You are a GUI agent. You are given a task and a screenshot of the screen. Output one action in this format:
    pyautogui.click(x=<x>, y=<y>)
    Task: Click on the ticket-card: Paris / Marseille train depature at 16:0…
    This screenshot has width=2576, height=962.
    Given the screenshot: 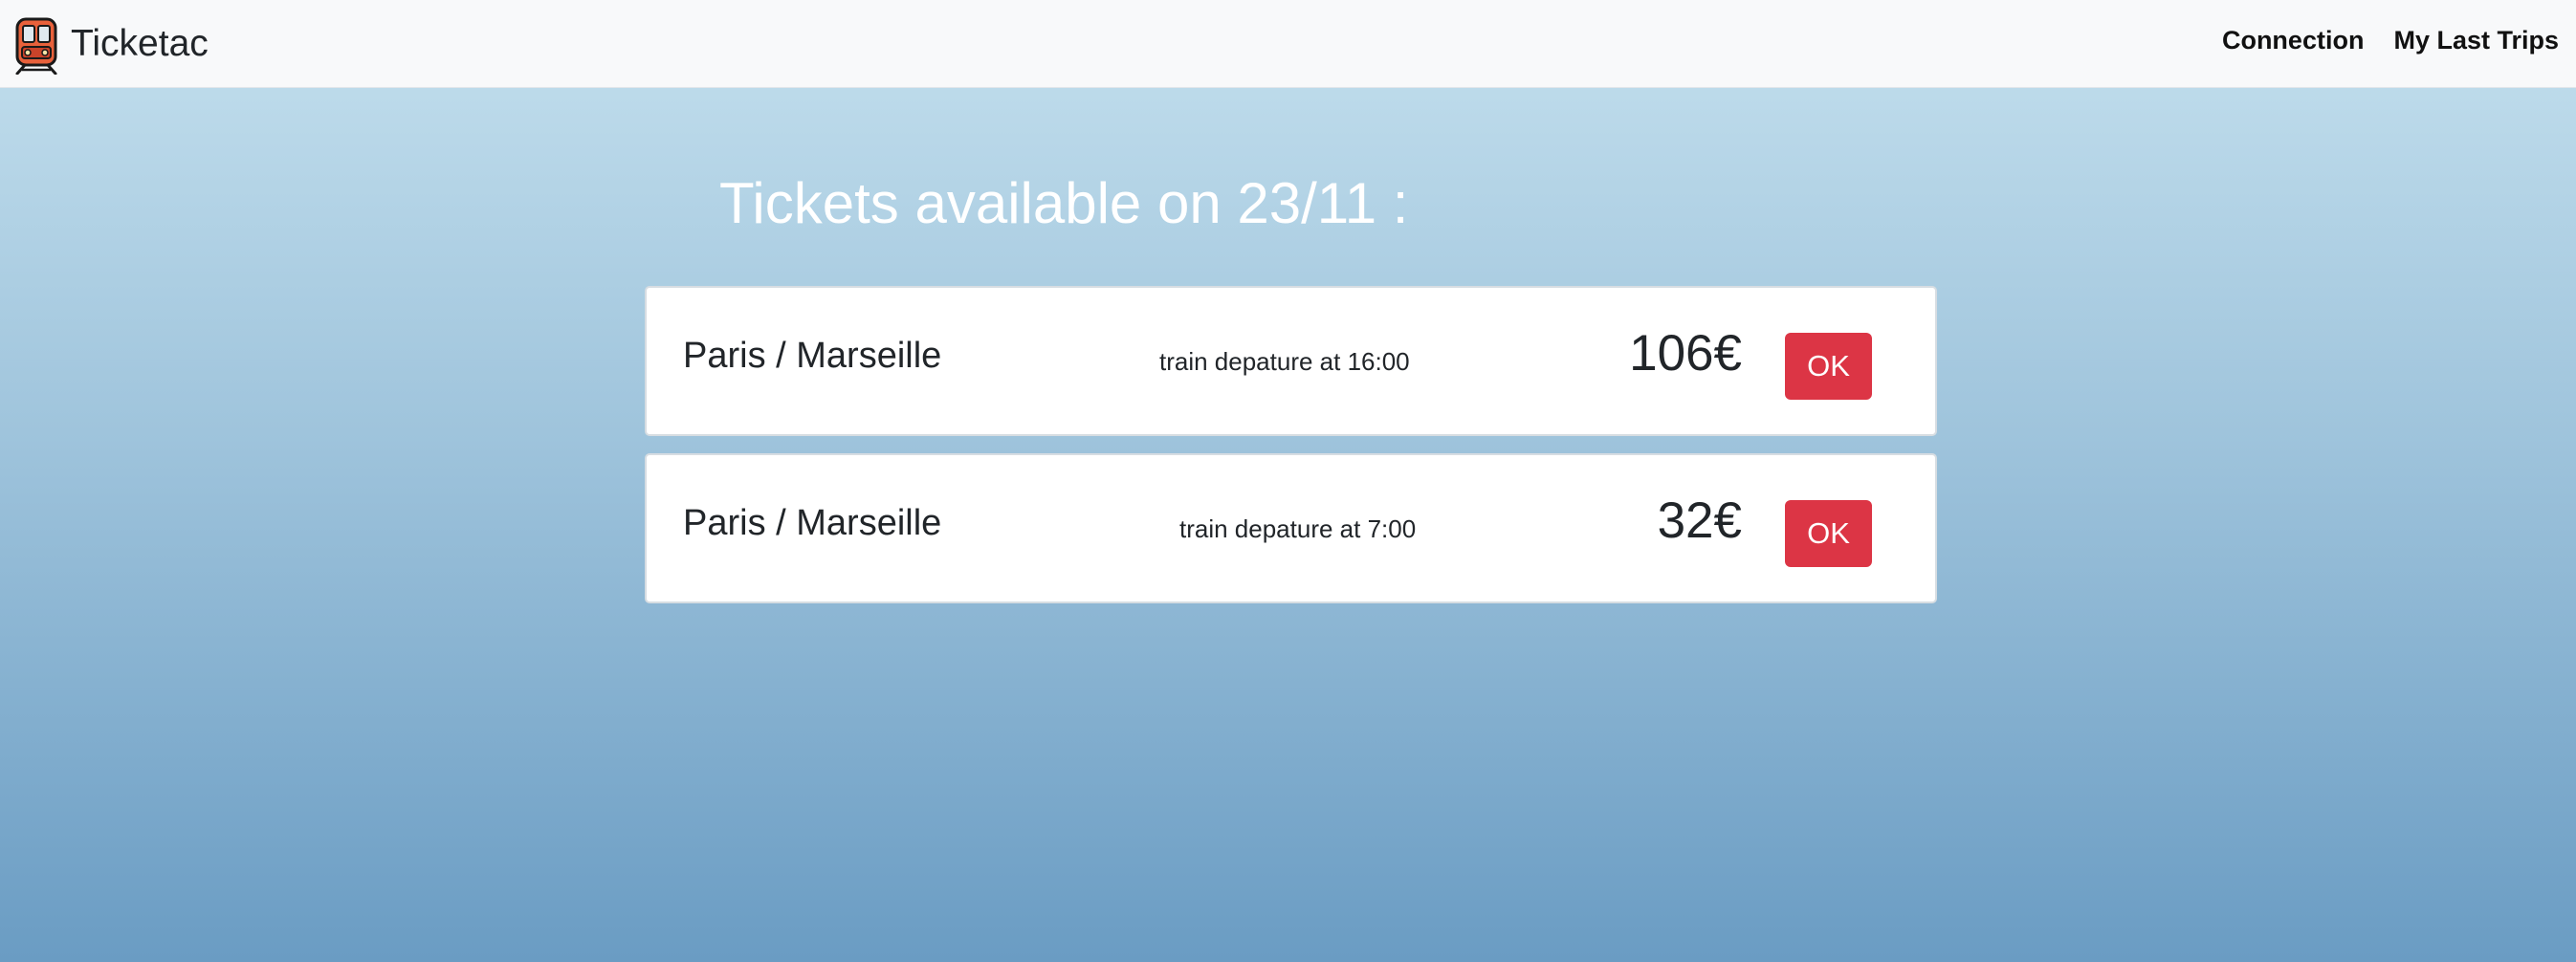 What is the action you would take?
    pyautogui.click(x=1291, y=361)
    